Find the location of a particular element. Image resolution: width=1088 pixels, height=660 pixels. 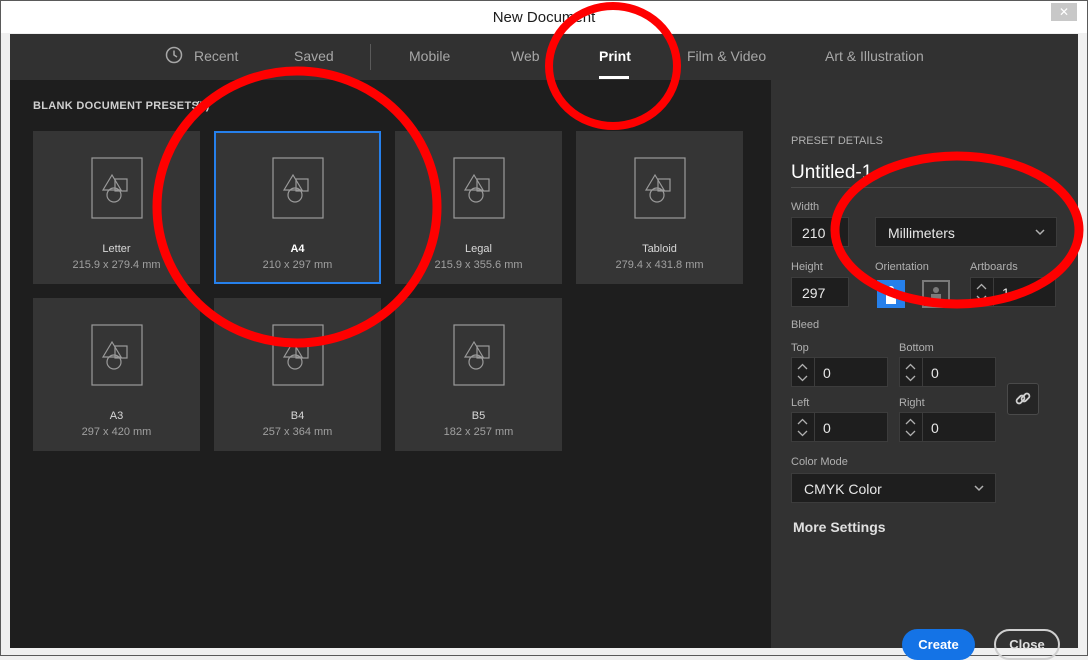

width-input: 210 is located at coordinates (820, 232).